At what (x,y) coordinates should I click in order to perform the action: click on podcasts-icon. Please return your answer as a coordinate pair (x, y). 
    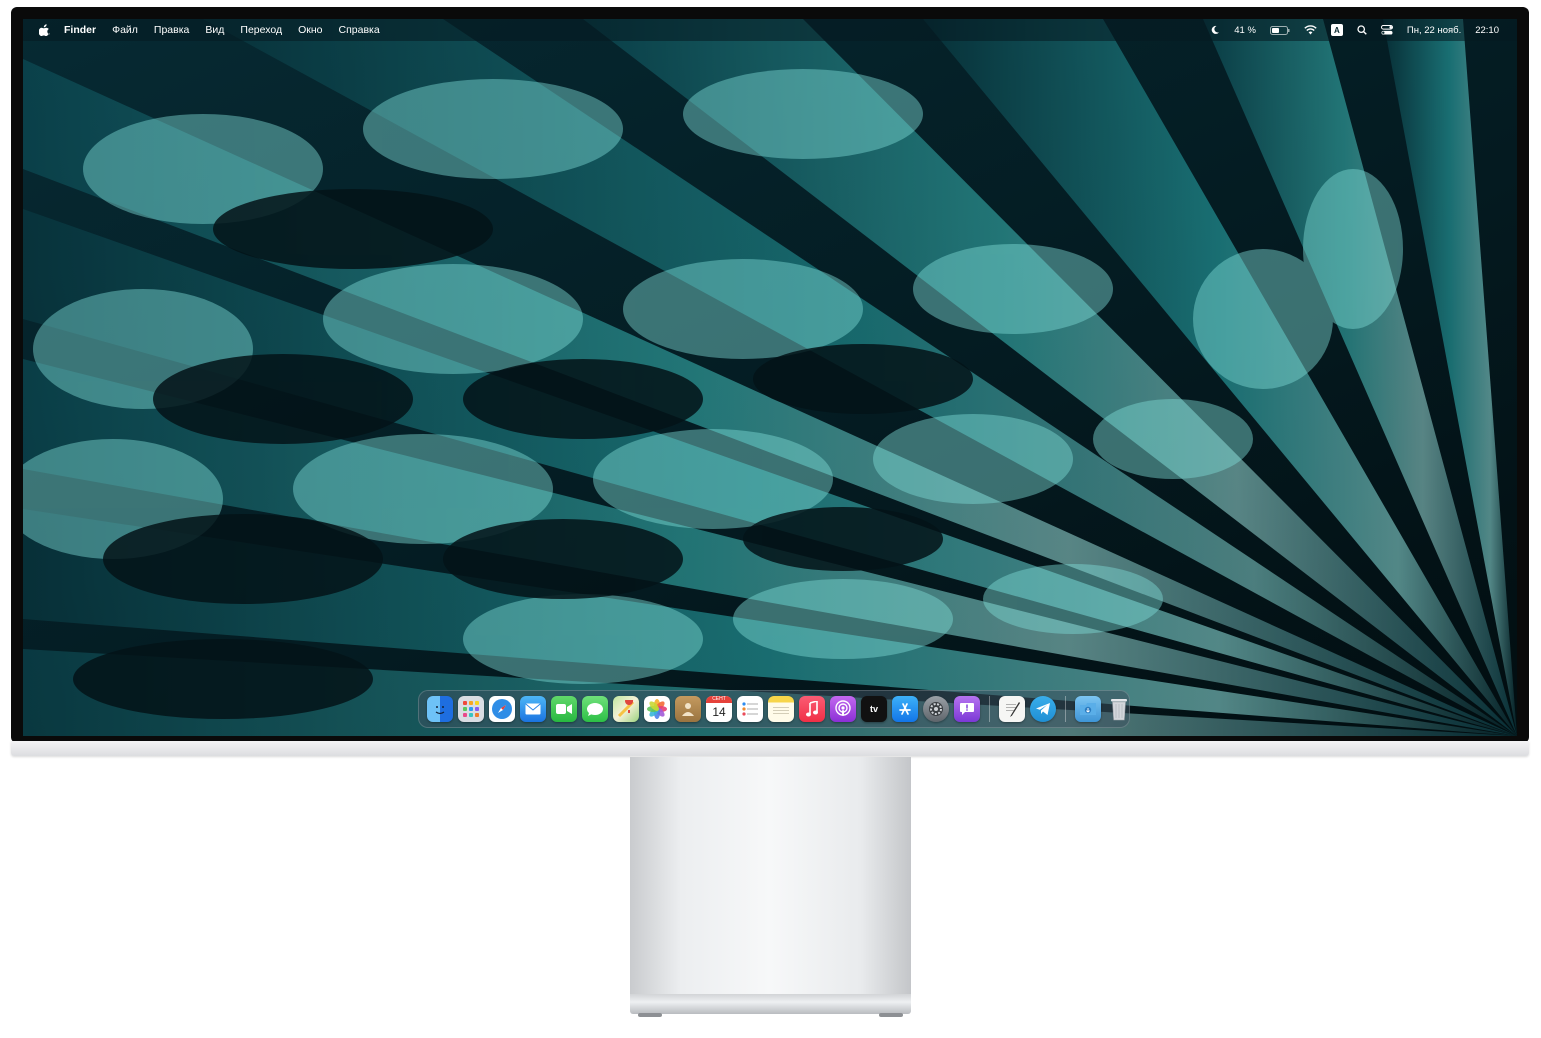
    Looking at the image, I should click on (843, 709).